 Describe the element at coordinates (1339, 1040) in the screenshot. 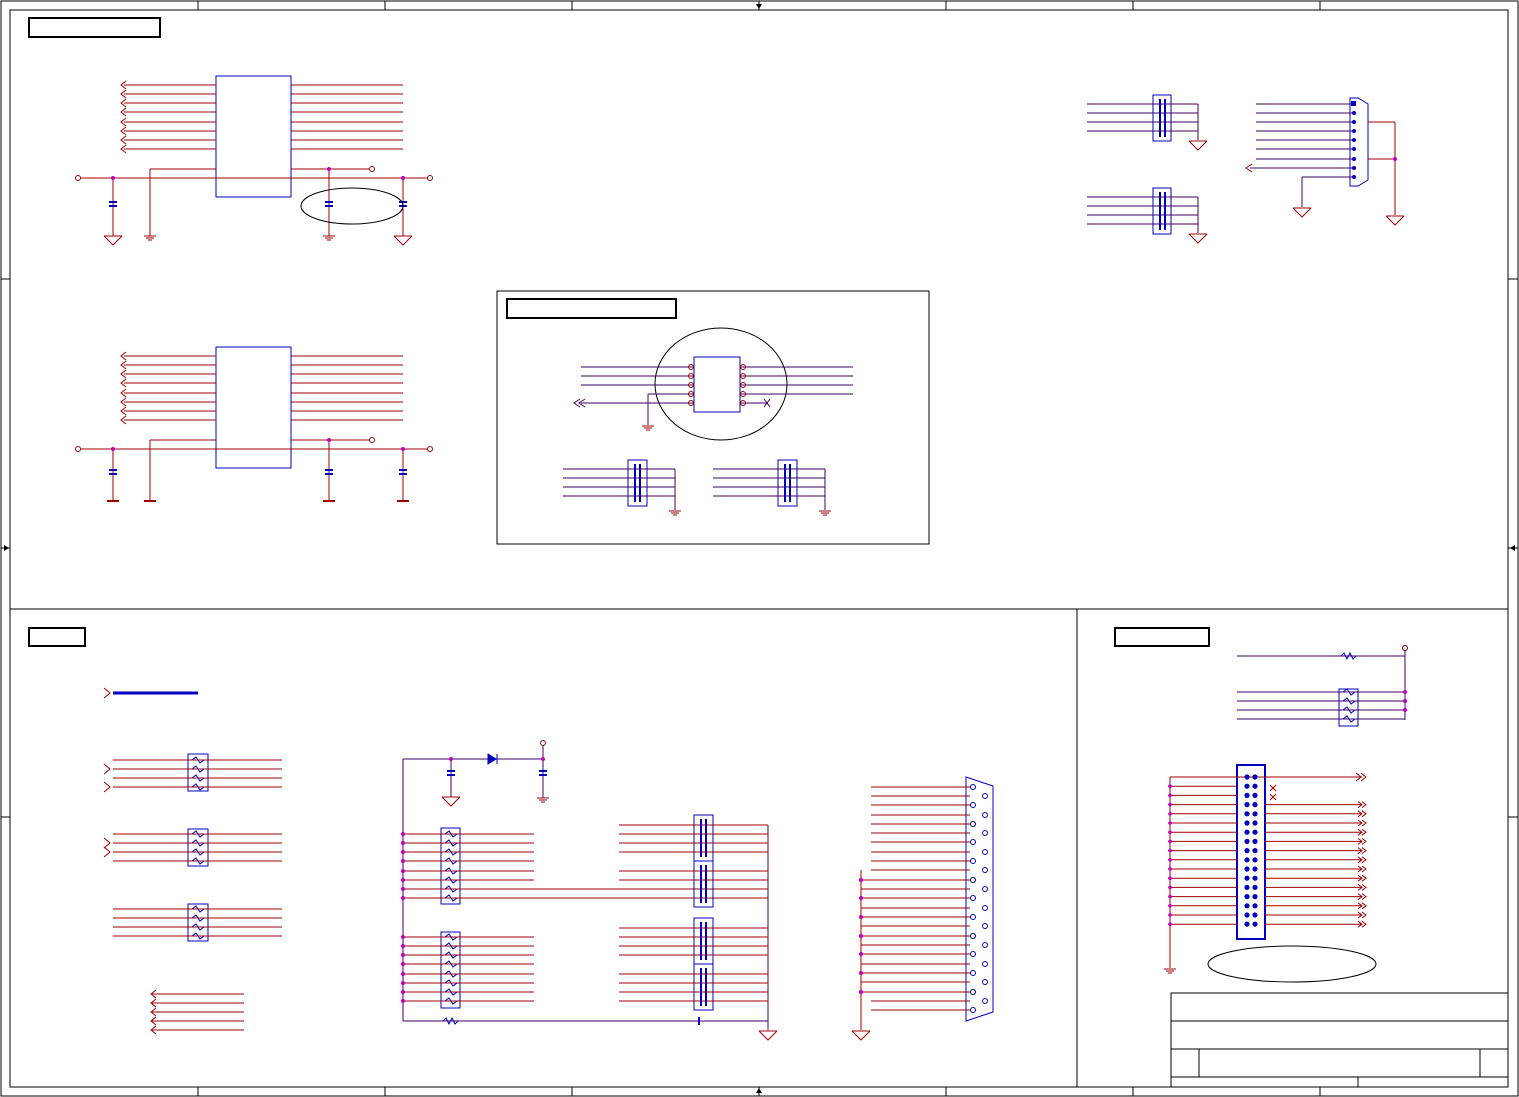

I see `title-block` at that location.